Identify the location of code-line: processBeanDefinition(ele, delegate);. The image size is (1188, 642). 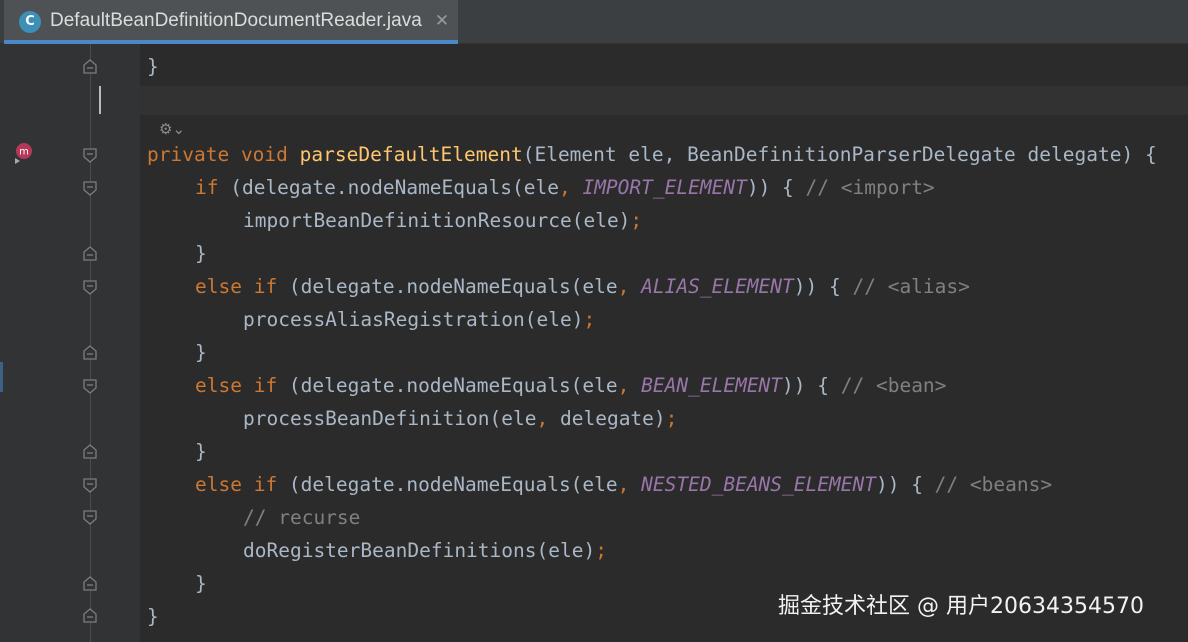
(460, 419).